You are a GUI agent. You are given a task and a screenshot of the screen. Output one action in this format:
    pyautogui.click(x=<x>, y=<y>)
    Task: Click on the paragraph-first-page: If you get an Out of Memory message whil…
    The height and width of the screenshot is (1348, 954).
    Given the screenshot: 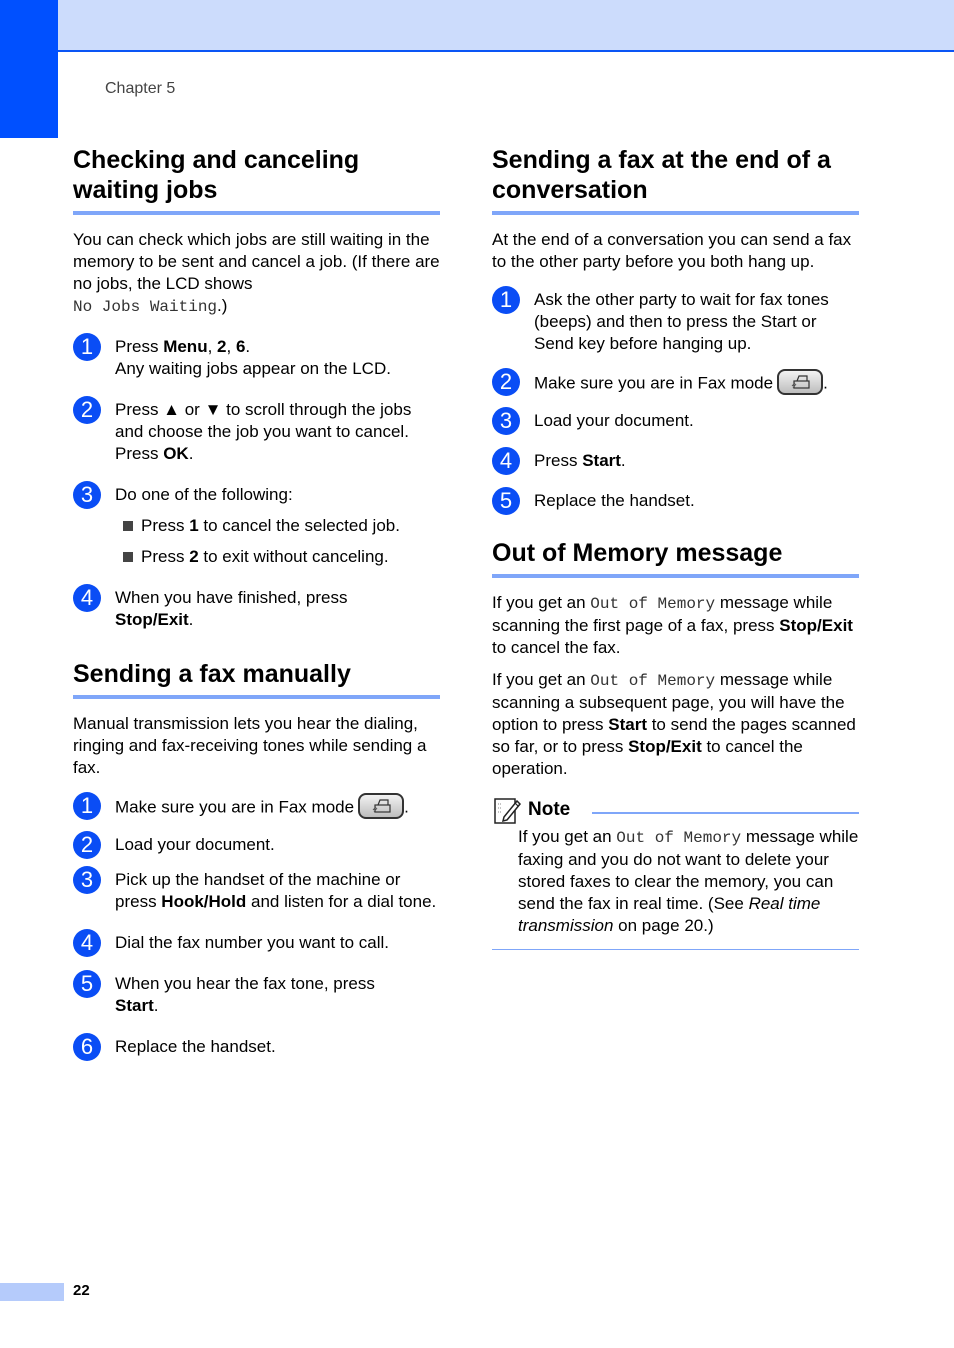 What is the action you would take?
    pyautogui.click(x=675, y=625)
    